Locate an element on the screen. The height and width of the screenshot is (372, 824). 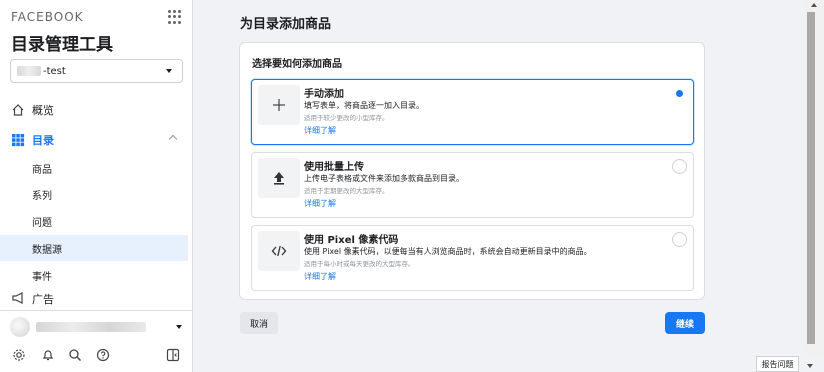
sub-item-products: 商品 is located at coordinates (94, 168).